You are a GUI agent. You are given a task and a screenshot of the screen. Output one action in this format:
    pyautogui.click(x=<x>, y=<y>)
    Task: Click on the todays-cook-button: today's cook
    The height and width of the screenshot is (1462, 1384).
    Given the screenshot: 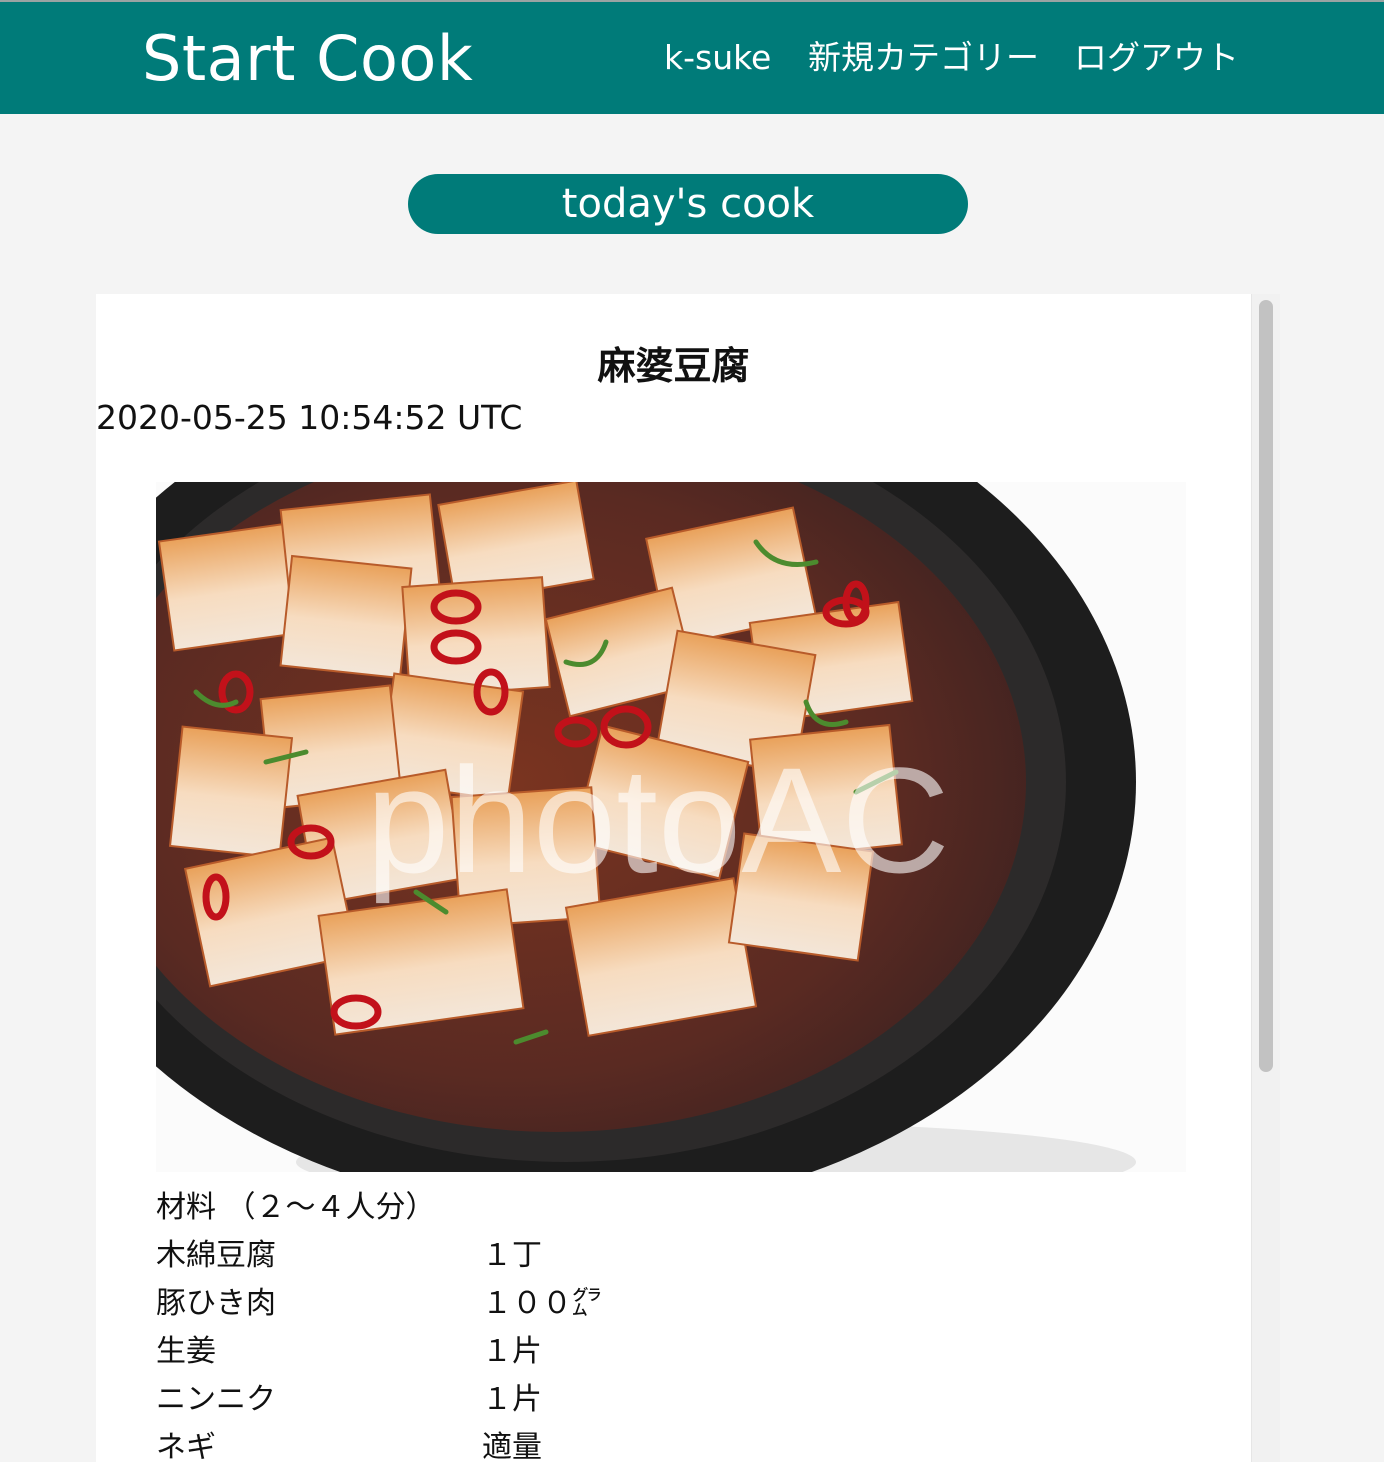 What is the action you would take?
    pyautogui.click(x=688, y=204)
    